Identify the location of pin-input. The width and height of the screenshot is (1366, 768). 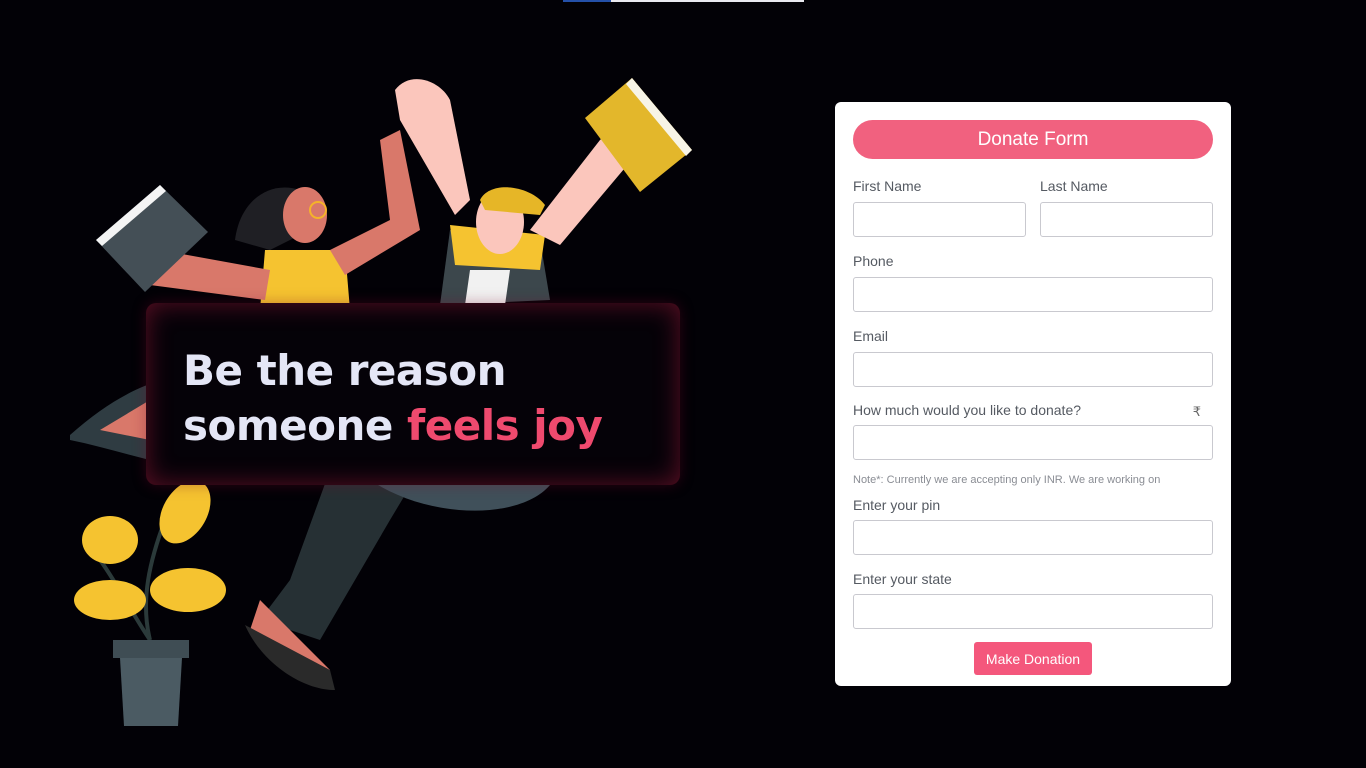
(1033, 537).